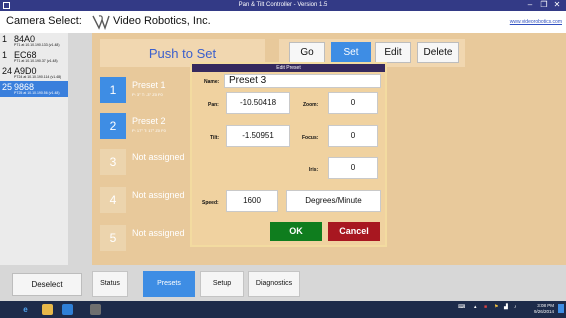 Image resolution: width=566 pixels, height=318 pixels. Describe the element at coordinates (34, 41) in the screenshot. I see `camera-list-item: 1 84A0 PT1 at 10.10.190.133 (v1.48)` at that location.